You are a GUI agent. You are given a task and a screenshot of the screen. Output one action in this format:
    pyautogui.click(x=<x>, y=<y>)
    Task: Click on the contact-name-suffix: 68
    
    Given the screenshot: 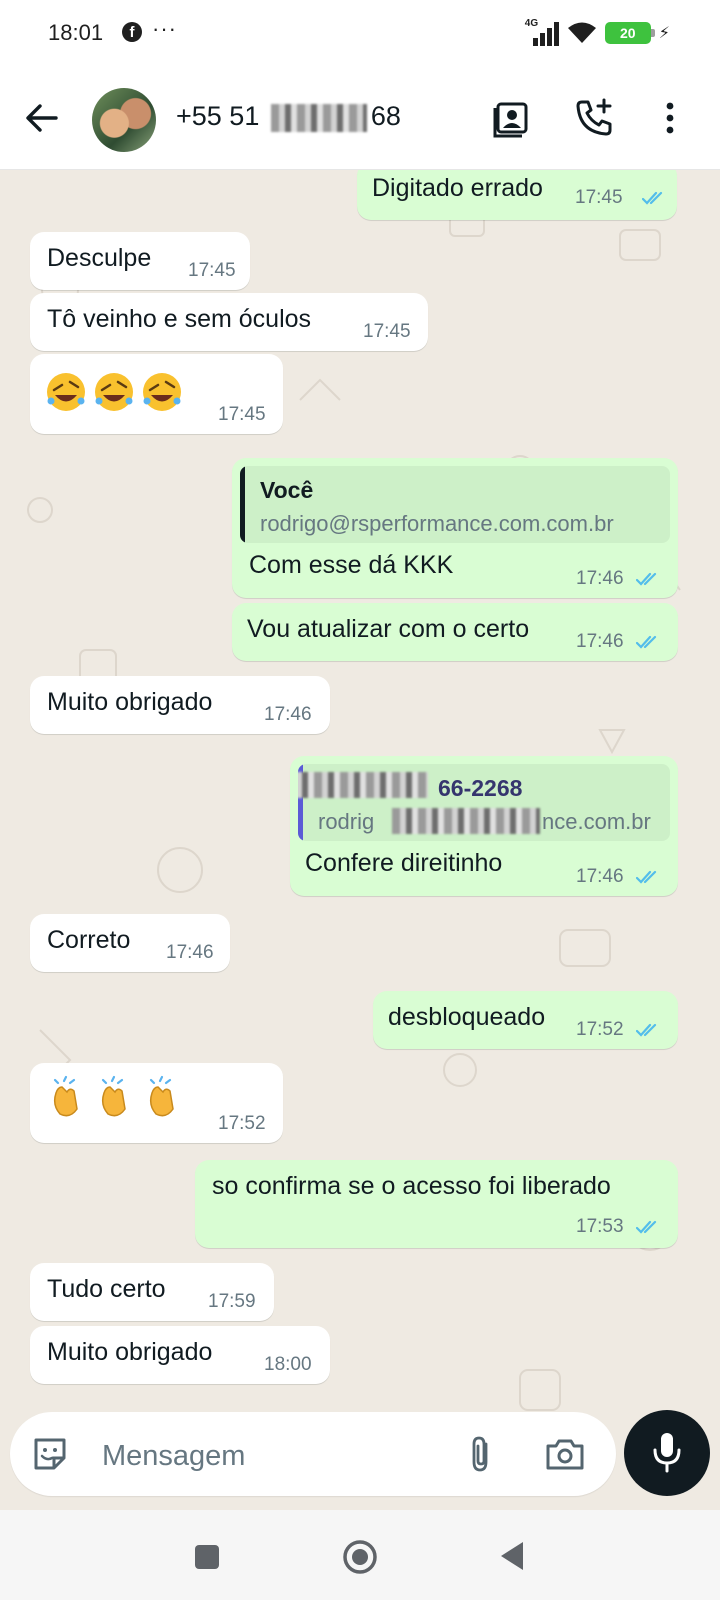 What is the action you would take?
    pyautogui.click(x=385, y=116)
    